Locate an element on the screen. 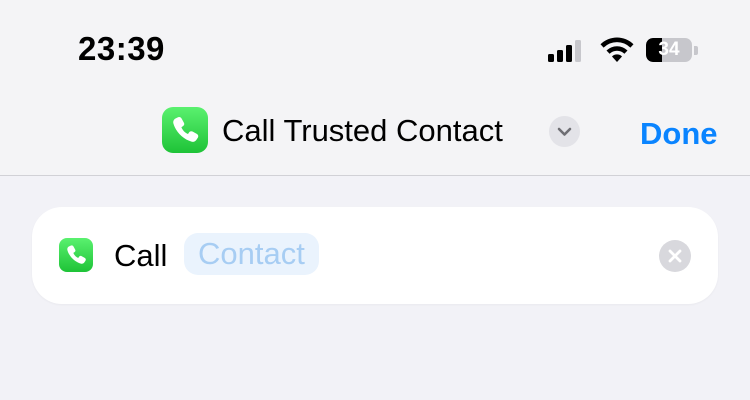 The height and width of the screenshot is (400, 750). action-verb-label: Call is located at coordinates (141, 255).